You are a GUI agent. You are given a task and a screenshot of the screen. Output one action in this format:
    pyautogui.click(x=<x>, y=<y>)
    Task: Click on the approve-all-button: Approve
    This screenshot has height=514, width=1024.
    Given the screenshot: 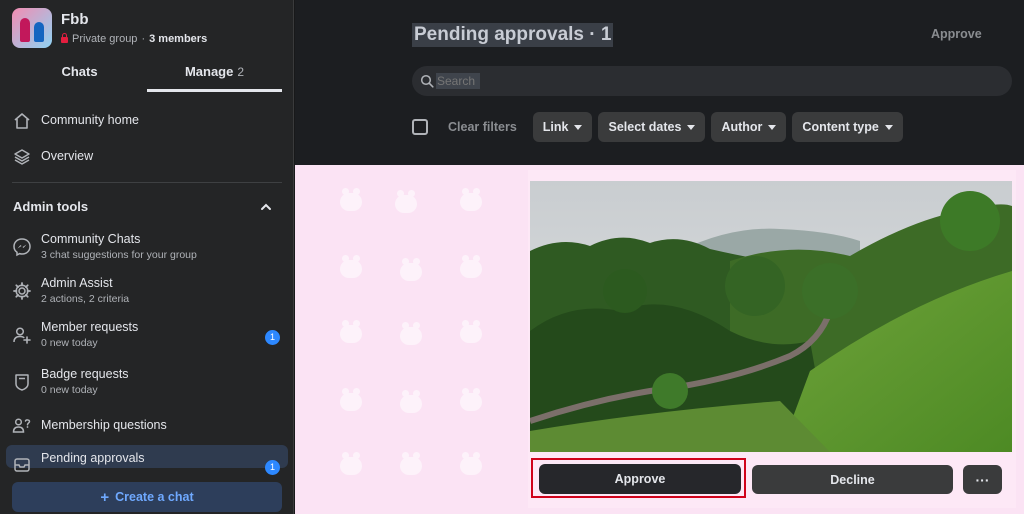 What is the action you would take?
    pyautogui.click(x=956, y=34)
    